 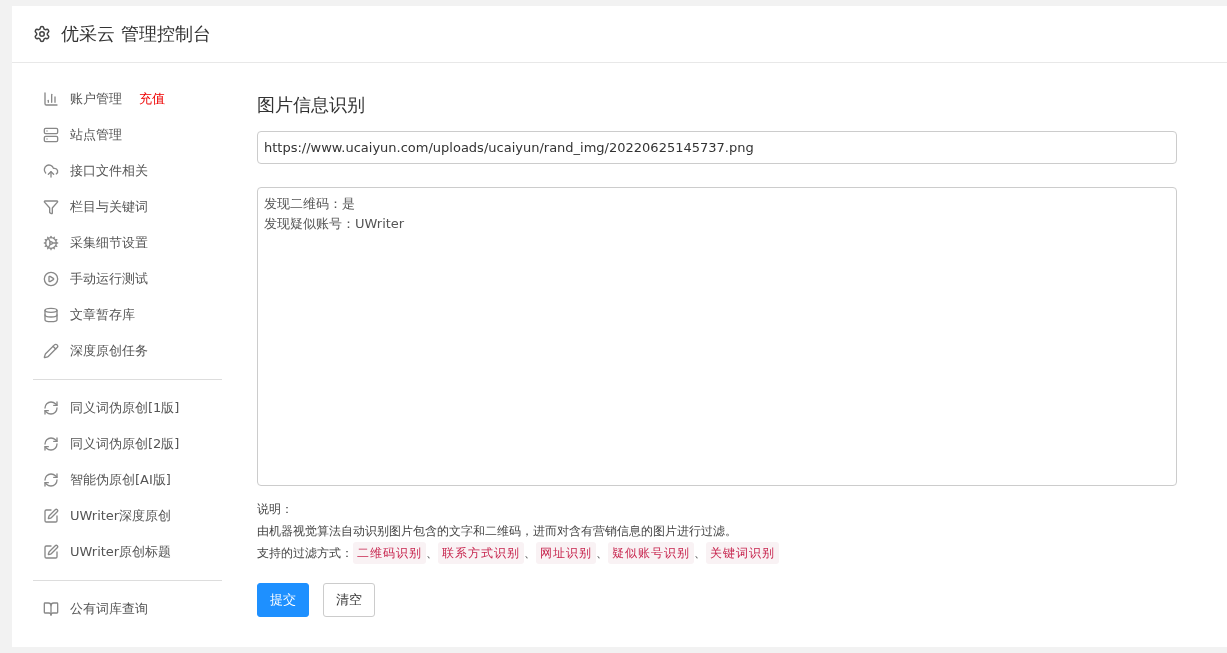 What do you see at coordinates (121, 552) in the screenshot?
I see `sidebar-link: UWriter原创标题` at bounding box center [121, 552].